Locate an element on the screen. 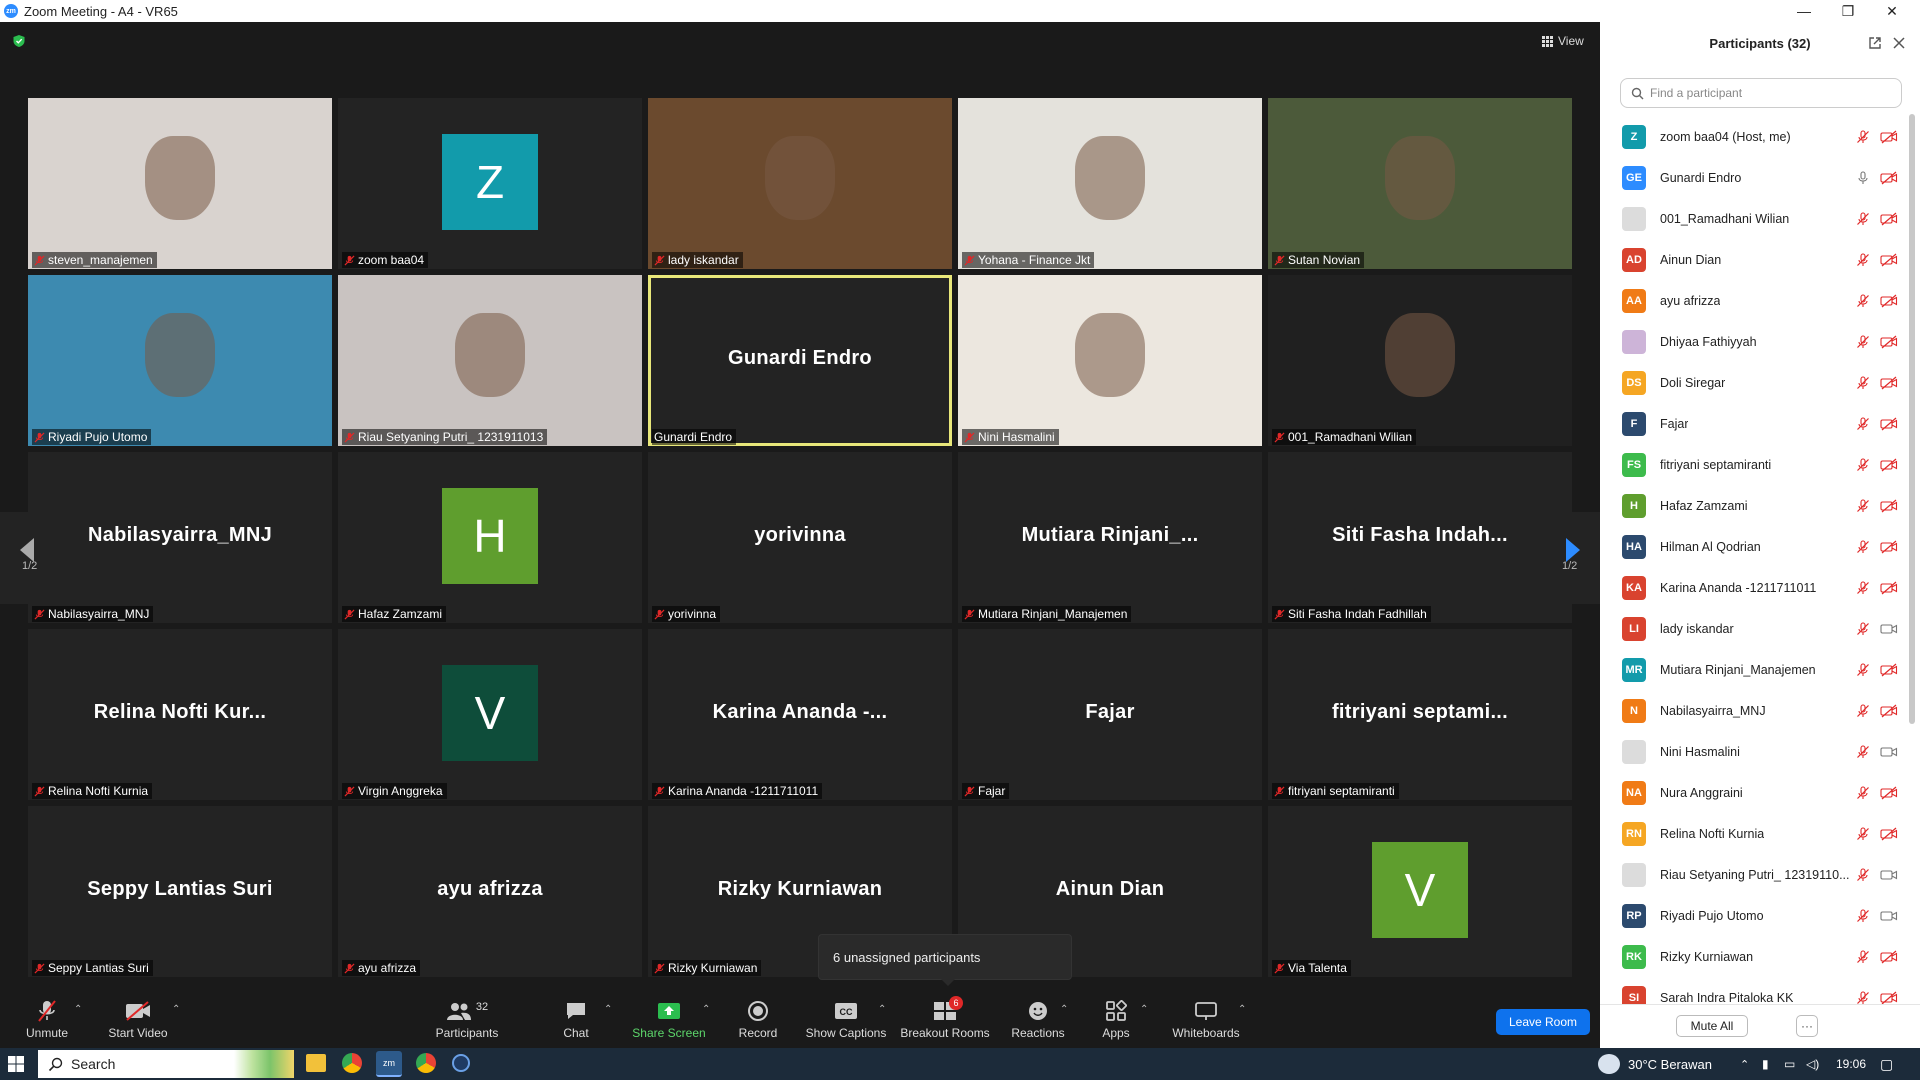 The image size is (1920, 1080). video-options-caret: ⌃ is located at coordinates (176, 1009).